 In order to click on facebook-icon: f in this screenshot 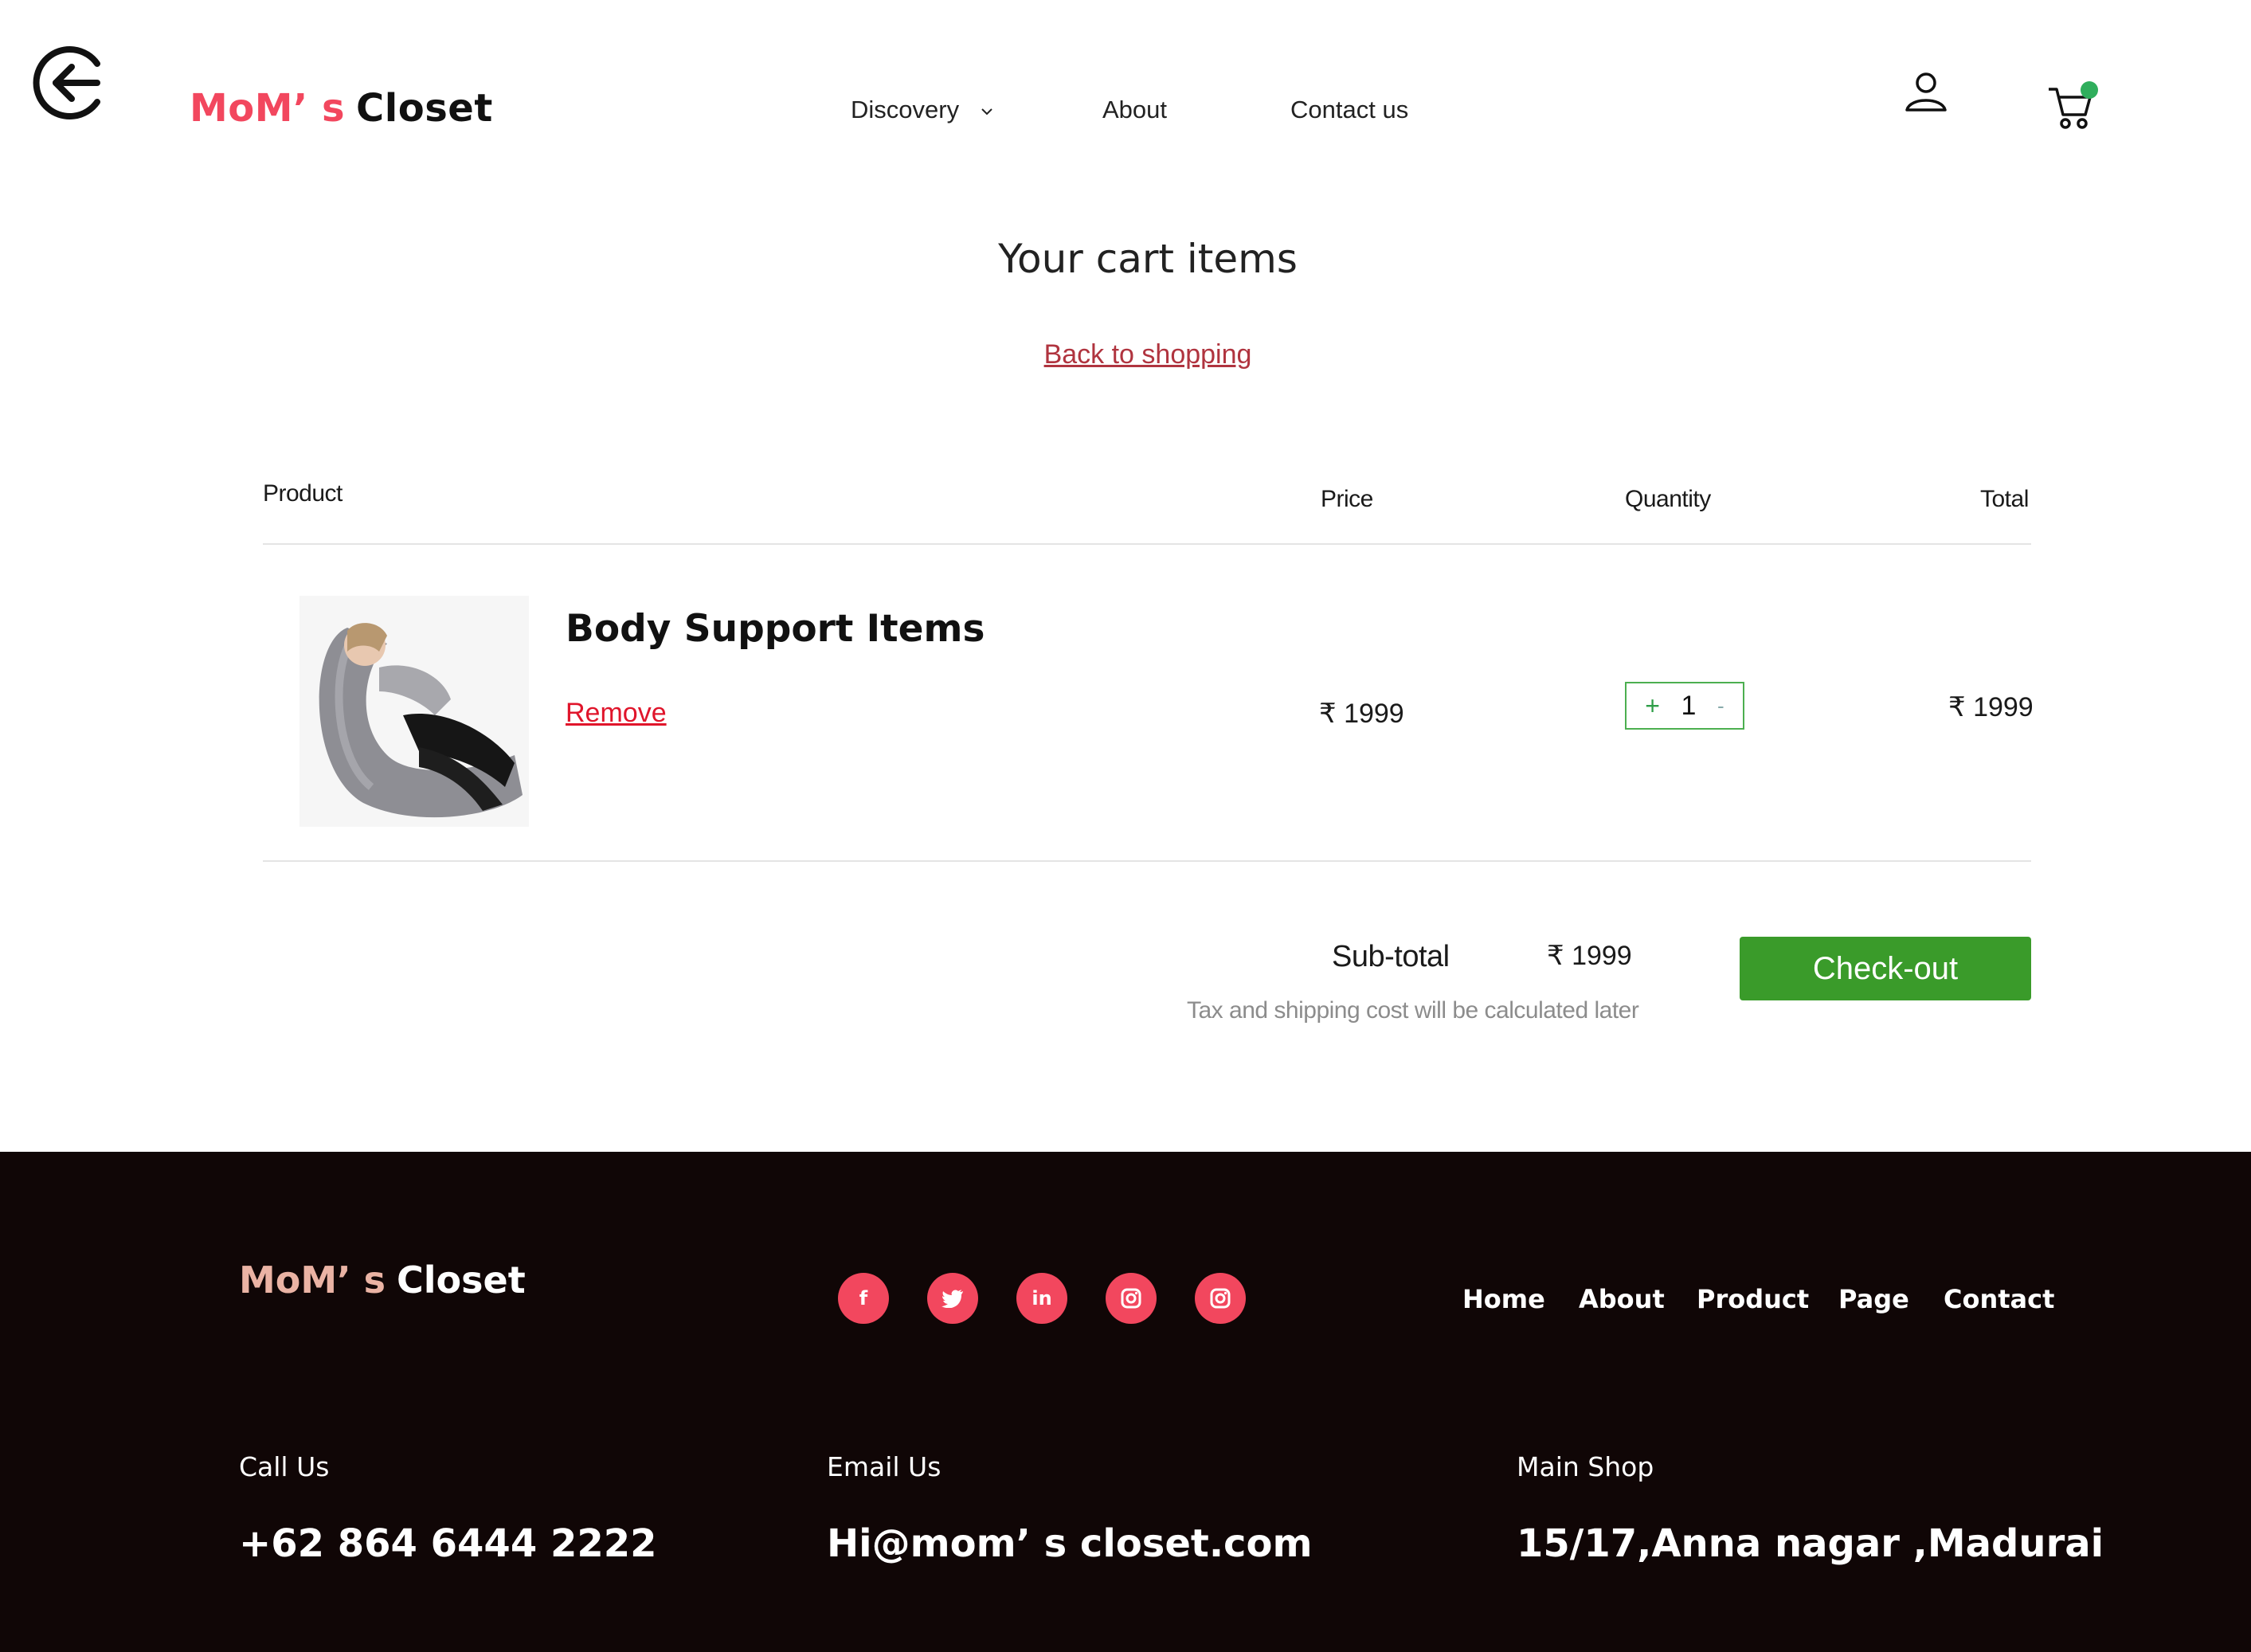, I will do `click(863, 1298)`.